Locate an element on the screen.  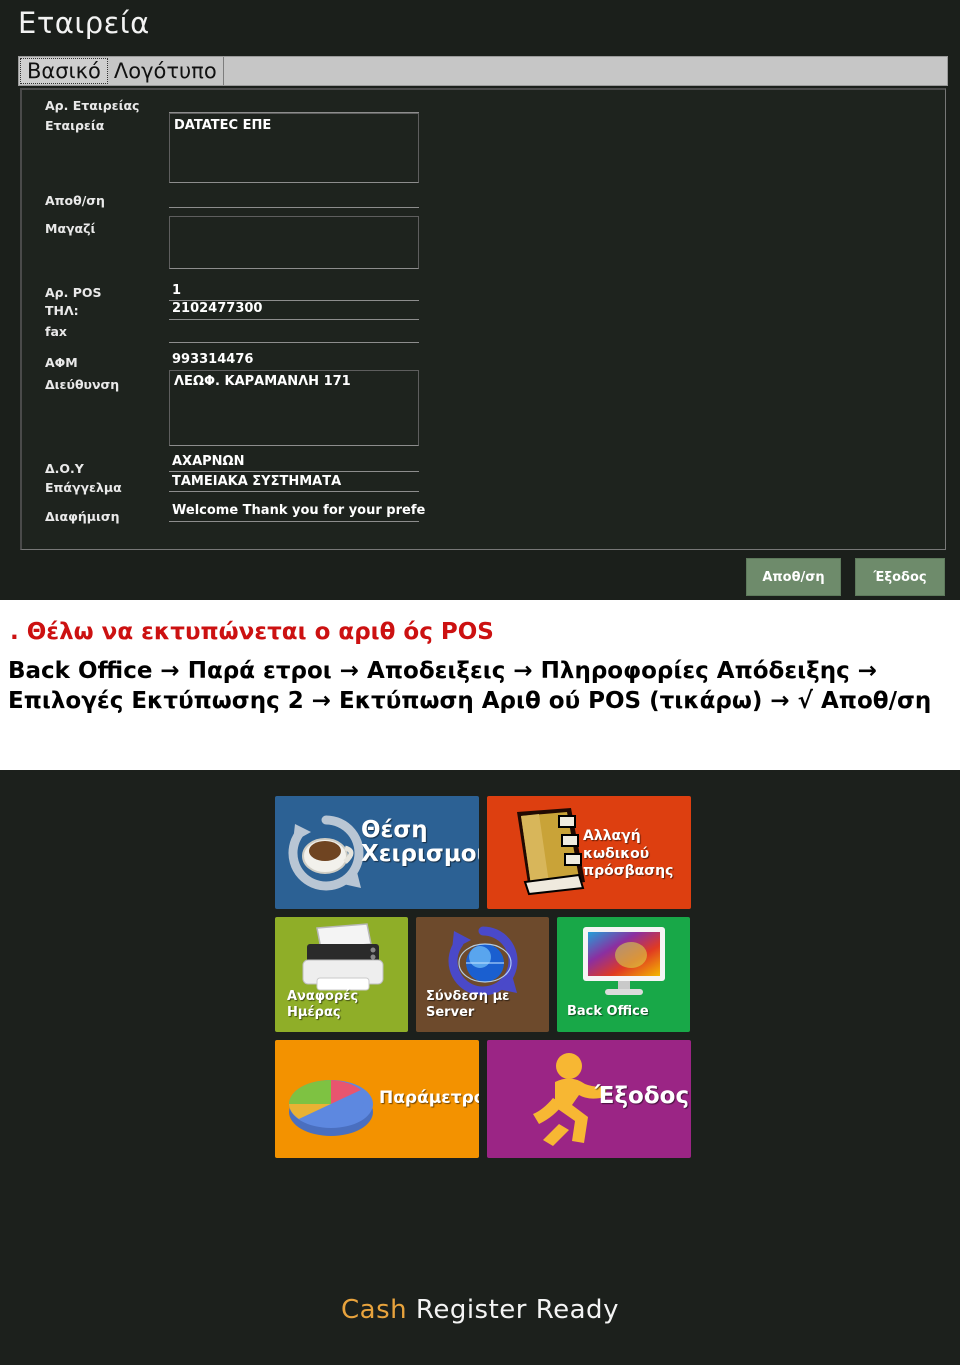
pos-tile-grid: Θέση Χειρισμού Αλλαγή κωδικού πρόσβασης is located at coordinates (483, 981).